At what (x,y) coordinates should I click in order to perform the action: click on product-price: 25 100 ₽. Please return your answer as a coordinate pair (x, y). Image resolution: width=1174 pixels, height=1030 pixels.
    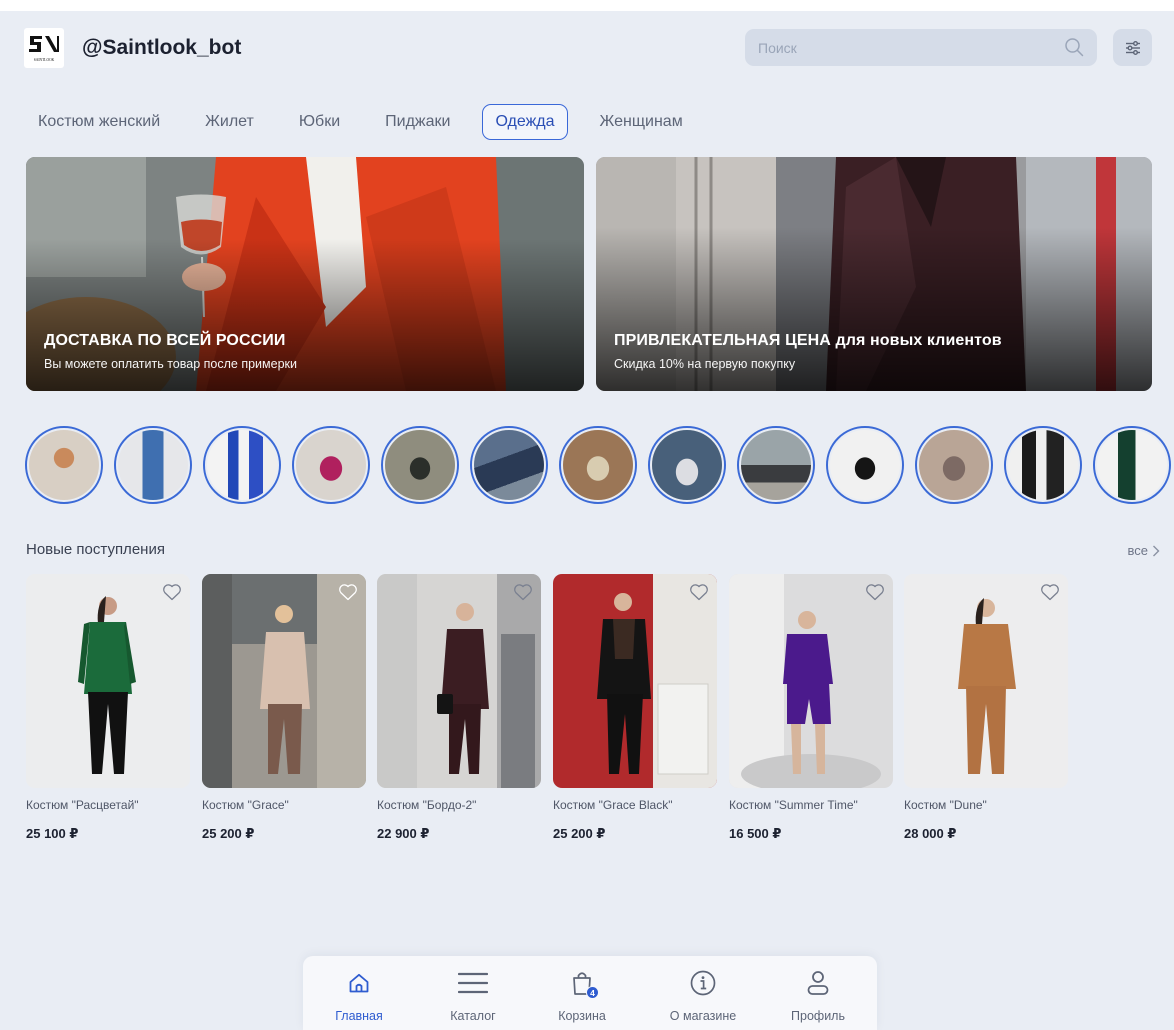
    Looking at the image, I should click on (52, 833).